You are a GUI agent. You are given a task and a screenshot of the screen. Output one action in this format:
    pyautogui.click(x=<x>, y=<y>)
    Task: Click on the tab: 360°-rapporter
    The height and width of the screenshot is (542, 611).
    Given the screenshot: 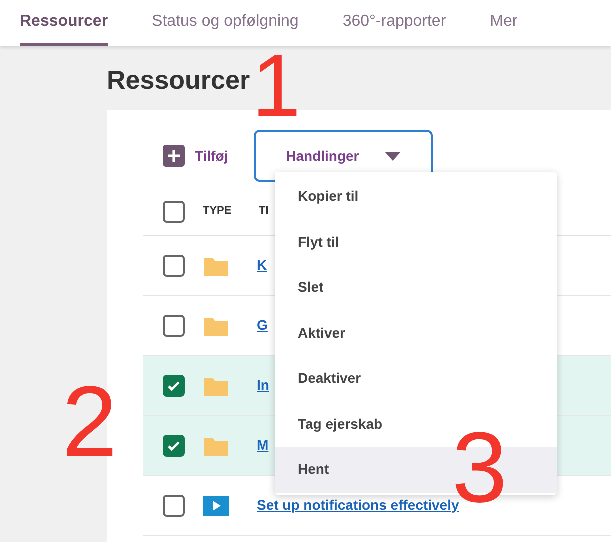 What is the action you would take?
    pyautogui.click(x=394, y=23)
    